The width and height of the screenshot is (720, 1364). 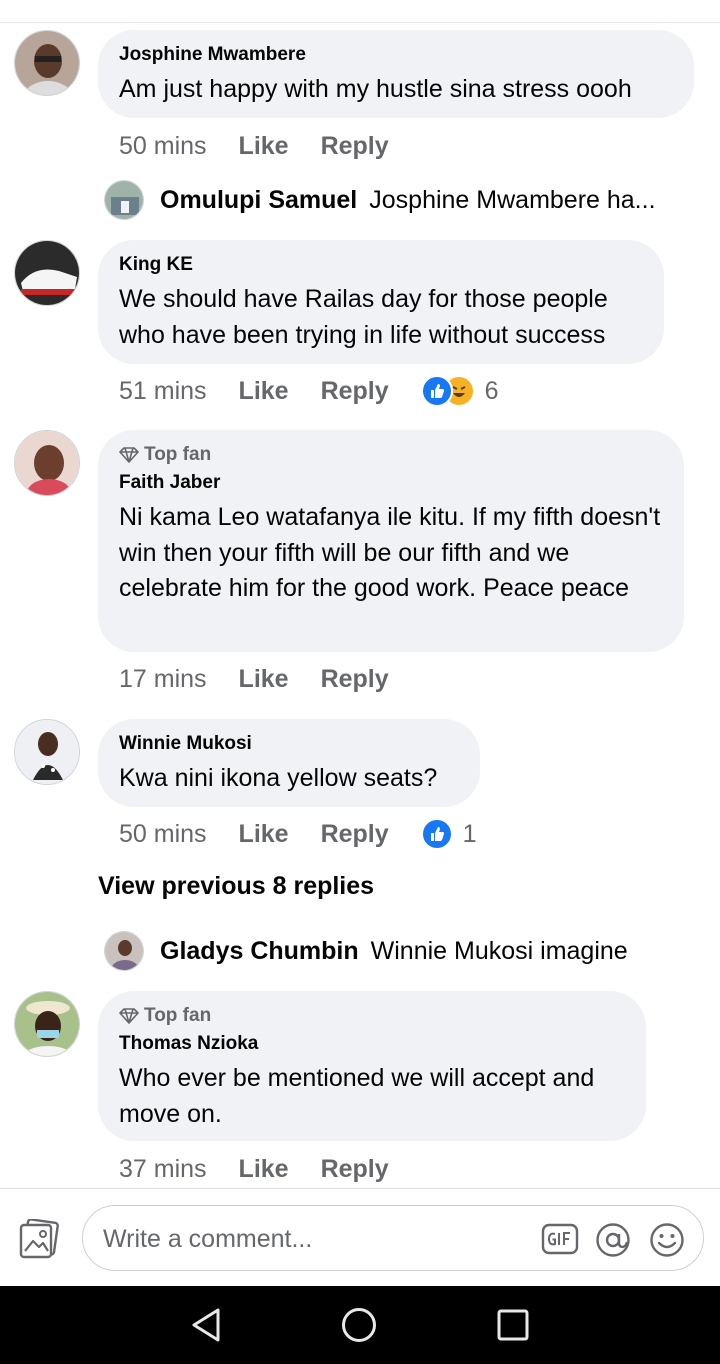 What do you see at coordinates (309, 391) in the screenshot?
I see `comment-actions: 51 mins Like Reply 6` at bounding box center [309, 391].